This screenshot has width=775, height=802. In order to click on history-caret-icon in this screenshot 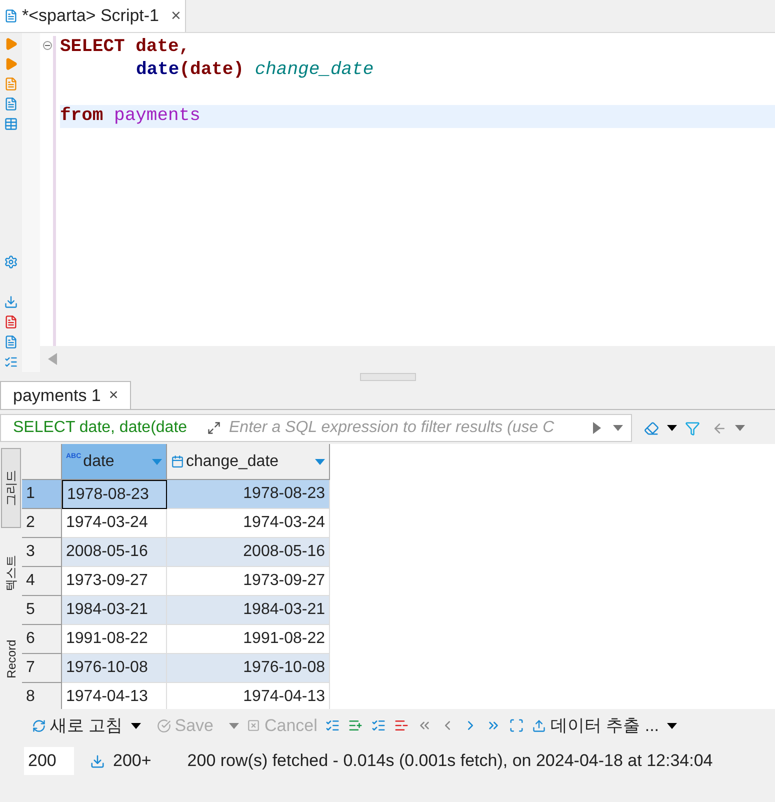, I will do `click(618, 428)`.